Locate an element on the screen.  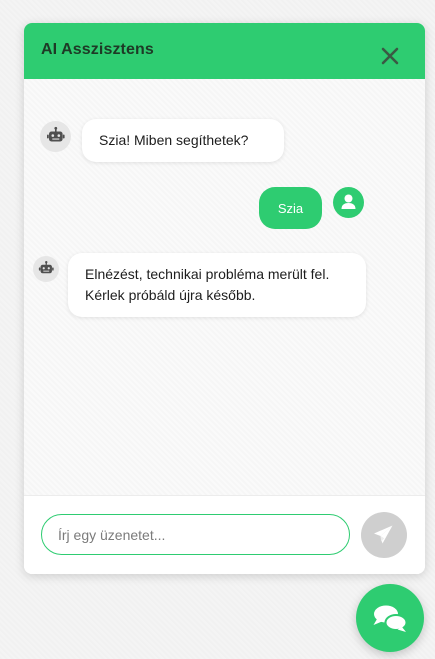
paper-plane-icon is located at coordinates (383, 534).